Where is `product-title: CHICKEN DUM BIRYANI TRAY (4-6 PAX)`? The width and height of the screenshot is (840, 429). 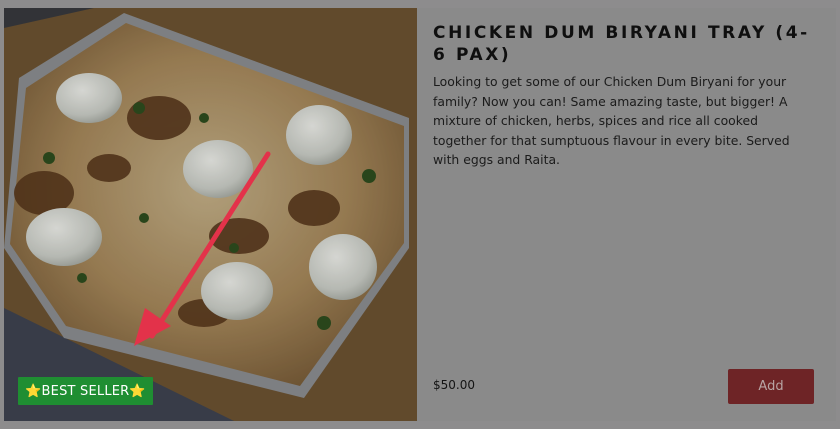 product-title: CHICKEN DUM BIRYANI TRAY (4-6 PAX) is located at coordinates (621, 44).